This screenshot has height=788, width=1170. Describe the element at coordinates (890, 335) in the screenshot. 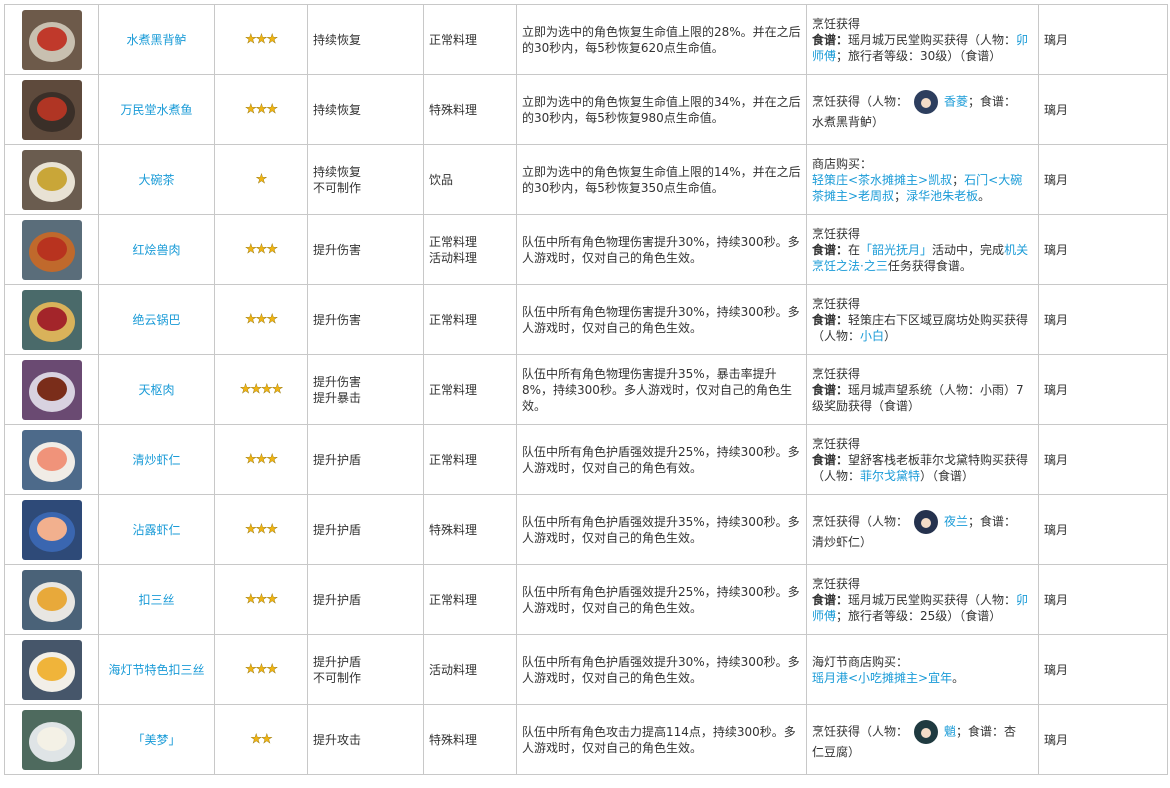

I see `source-text: ）` at that location.